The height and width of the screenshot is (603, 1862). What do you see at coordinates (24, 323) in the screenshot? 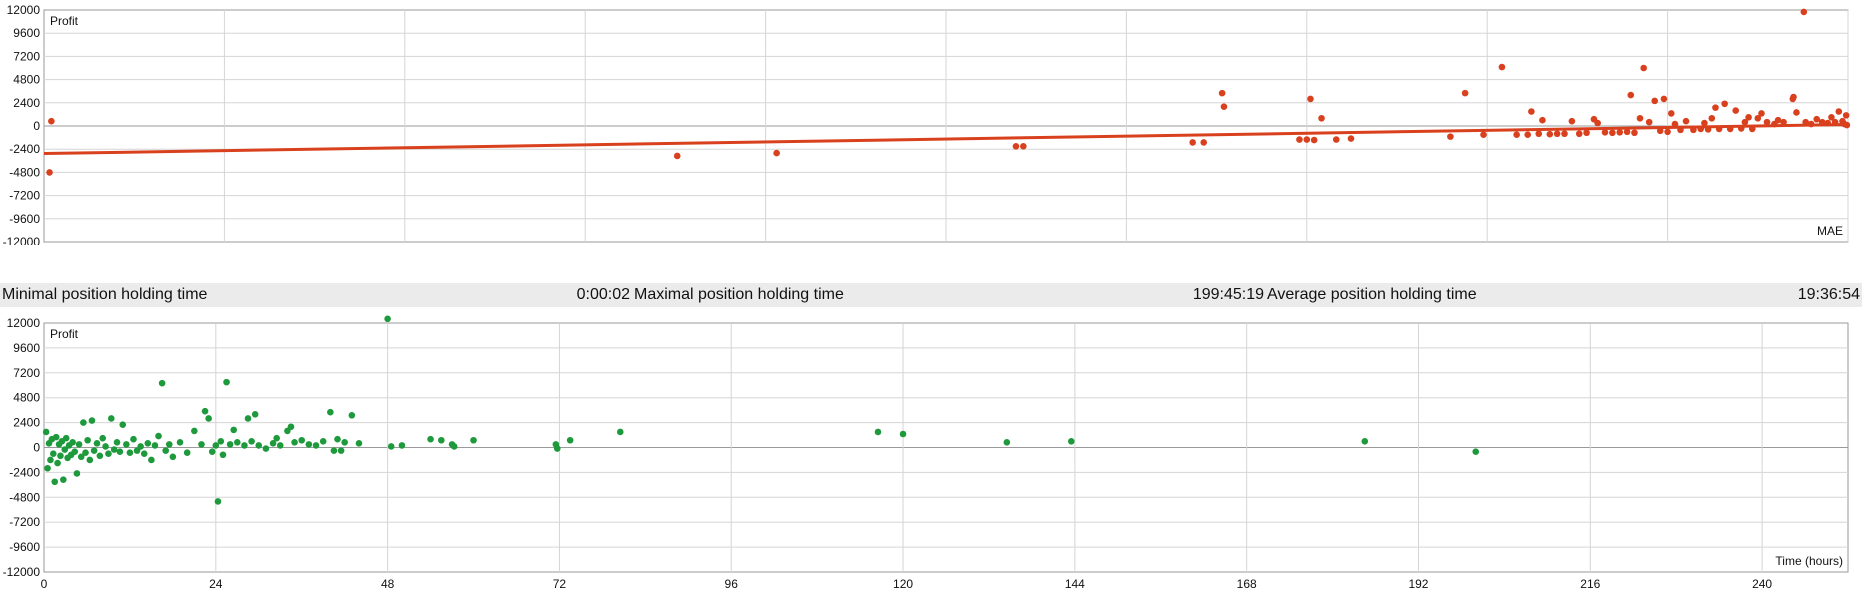
I see `y-tick-label: 12000` at bounding box center [24, 323].